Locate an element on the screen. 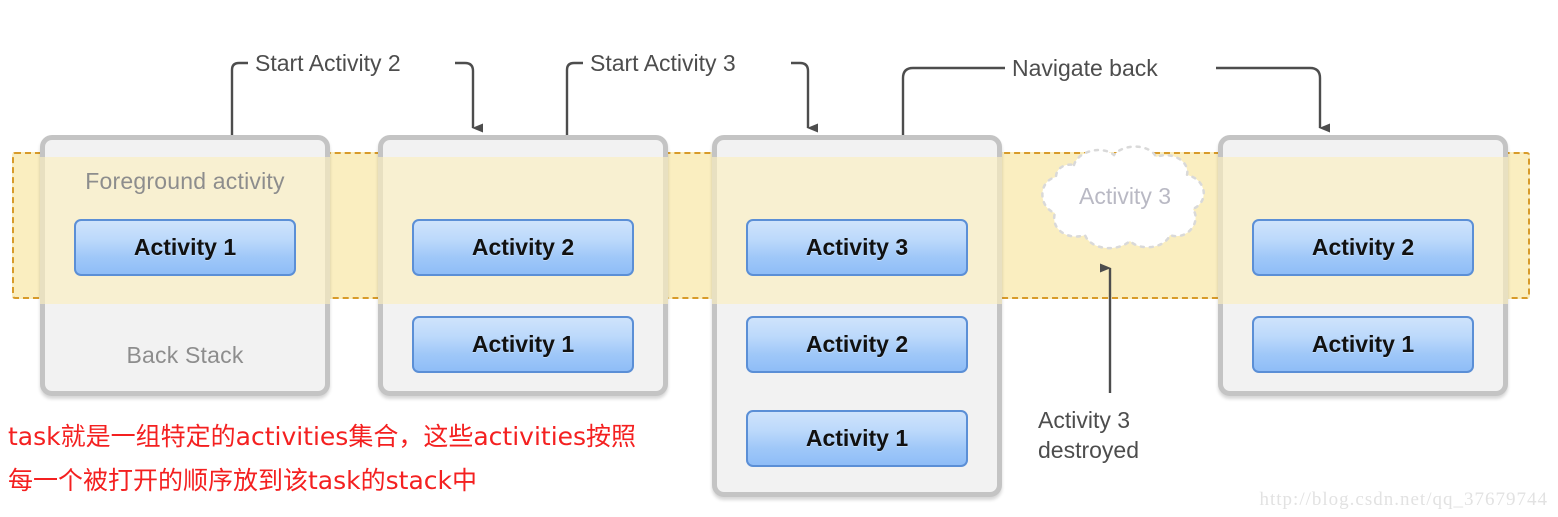  panel-3-inner: Activity 3 Activity 2 Activity 1 is located at coordinates (857, 316).